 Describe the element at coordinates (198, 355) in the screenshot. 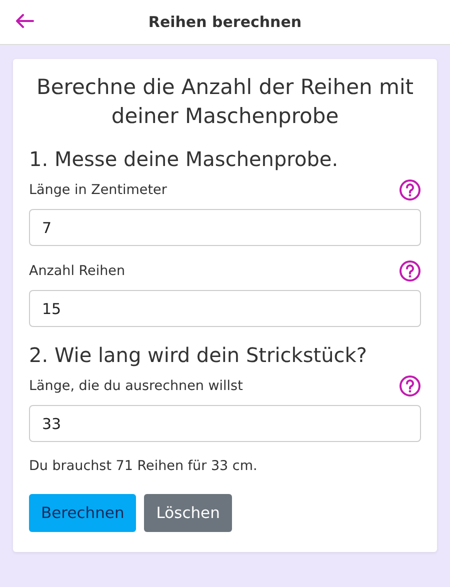

I see `section-heading: 2. Wie lang wird dein Strickstück?` at that location.